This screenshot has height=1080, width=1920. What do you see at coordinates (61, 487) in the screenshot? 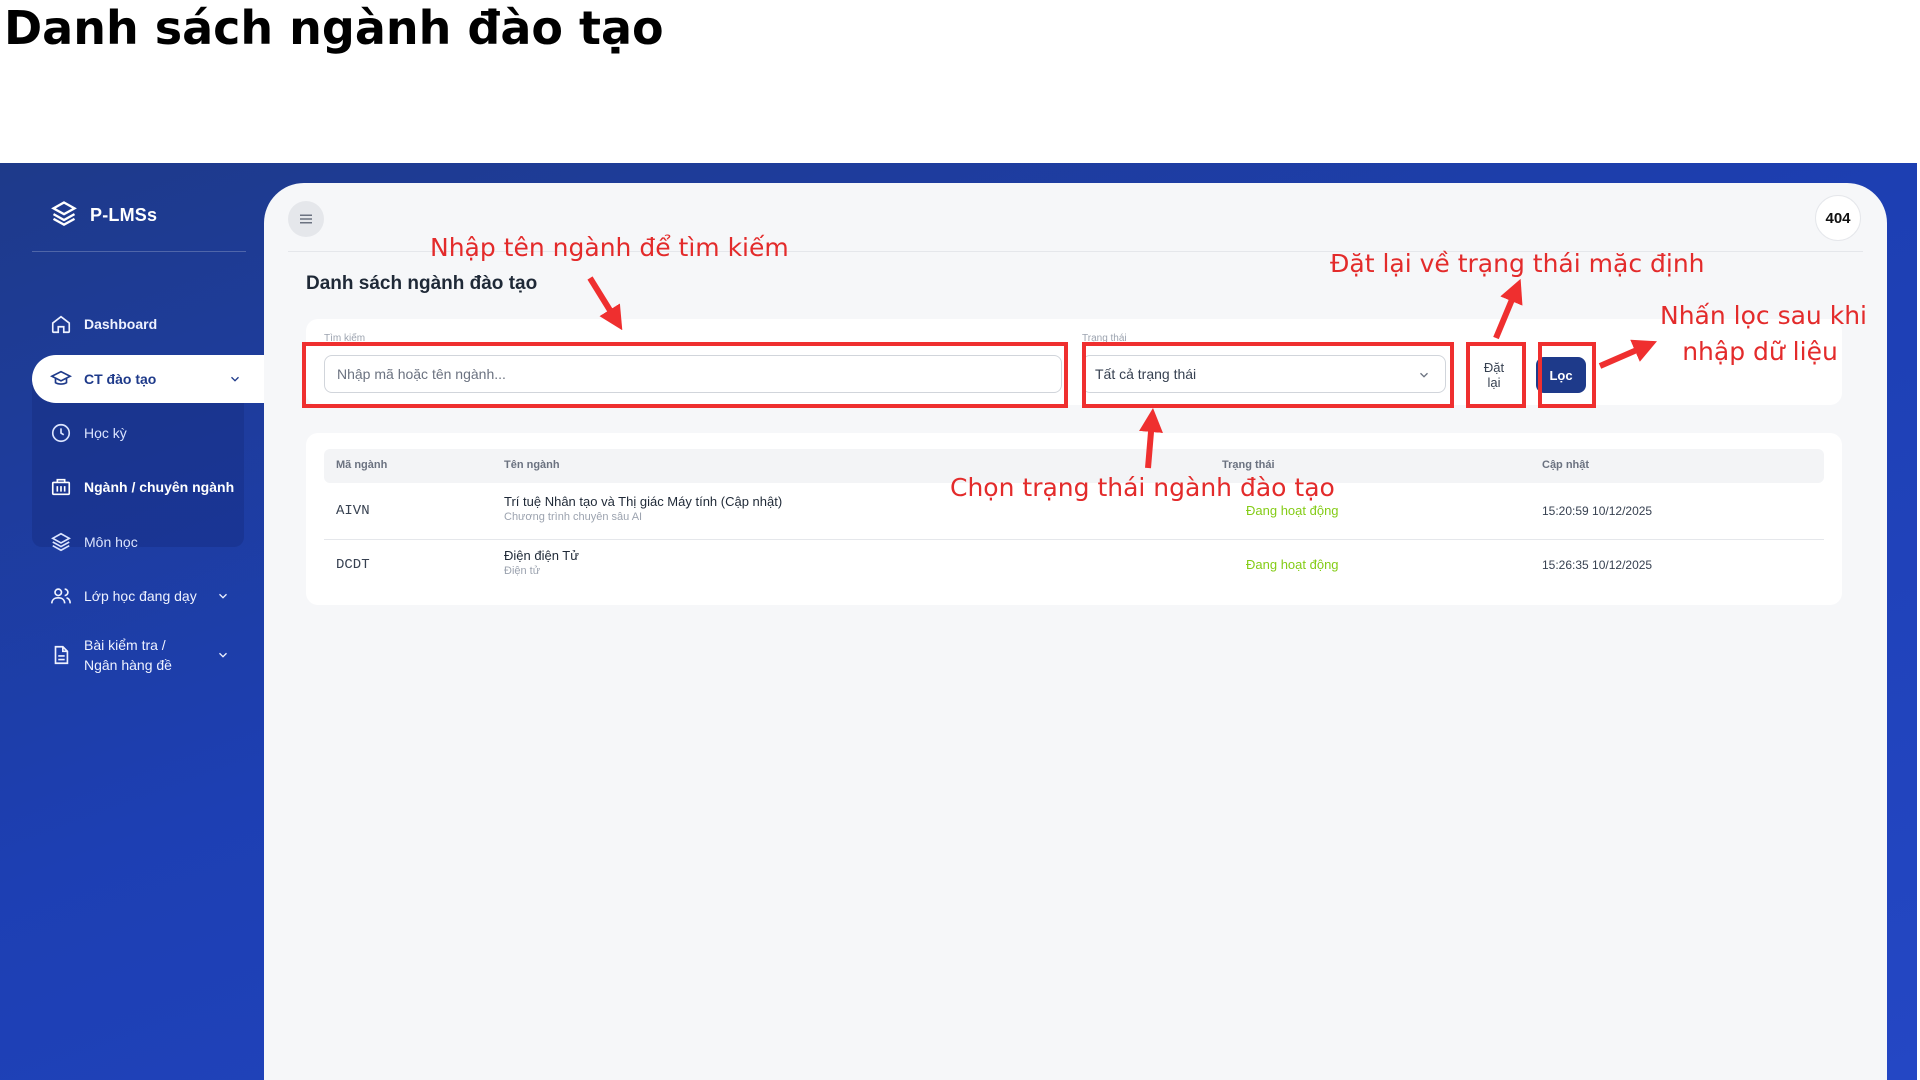
I see `building-icon` at bounding box center [61, 487].